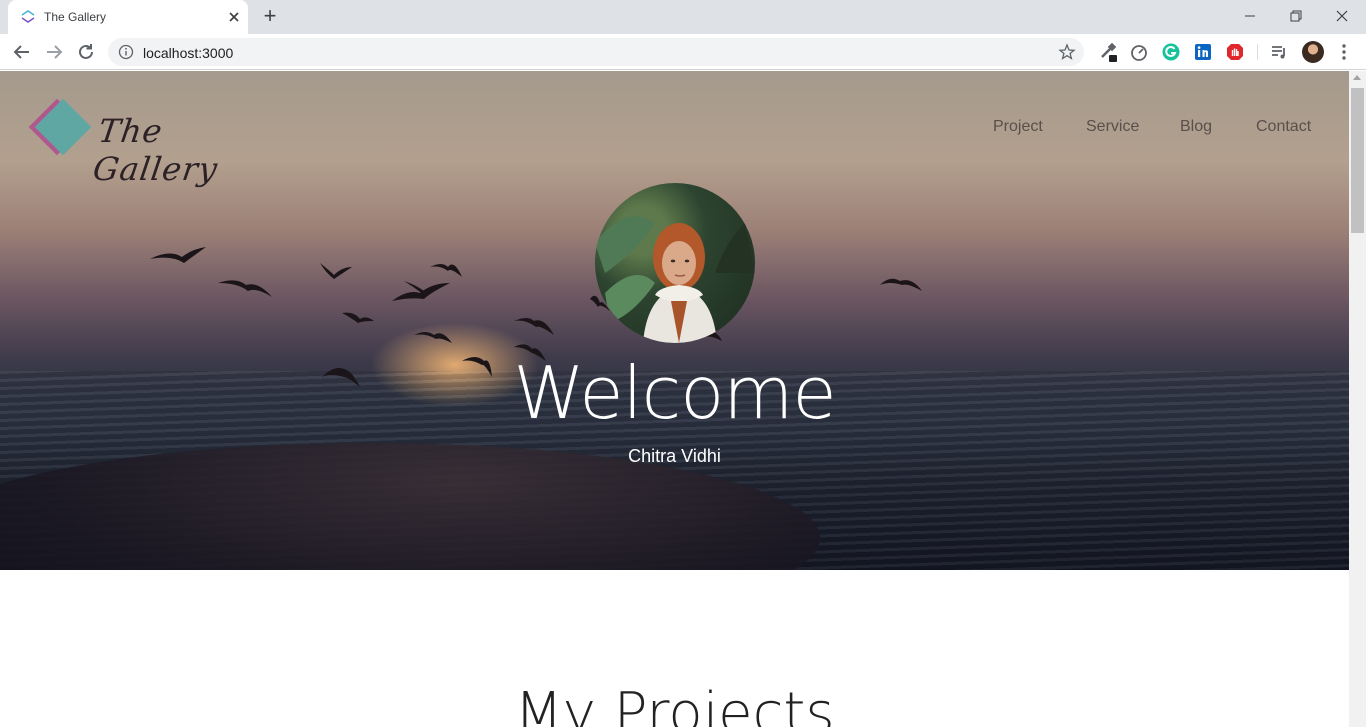  Describe the element at coordinates (1108, 52) in the screenshot. I see `eyedropper-extension-icon` at that location.